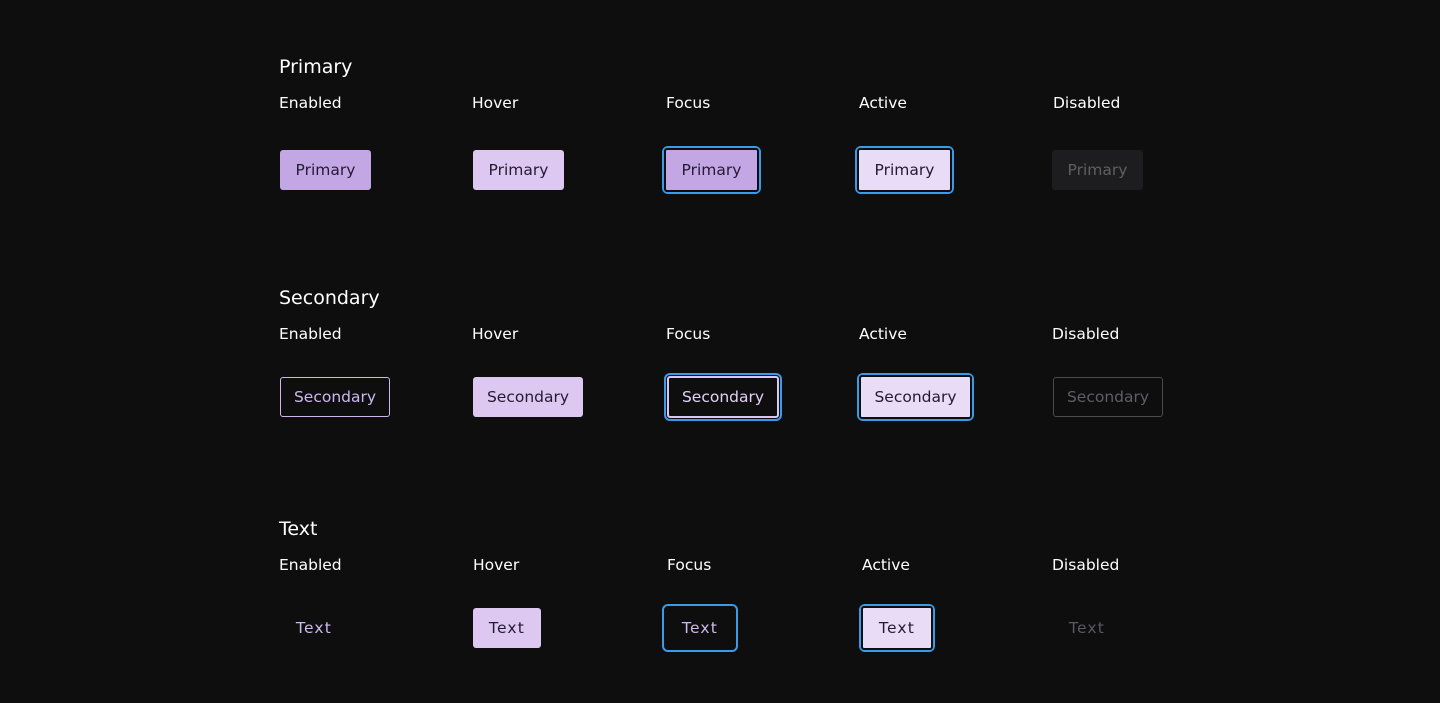 Image resolution: width=1440 pixels, height=703 pixels. Describe the element at coordinates (298, 529) in the screenshot. I see `section-title-text: Text` at that location.